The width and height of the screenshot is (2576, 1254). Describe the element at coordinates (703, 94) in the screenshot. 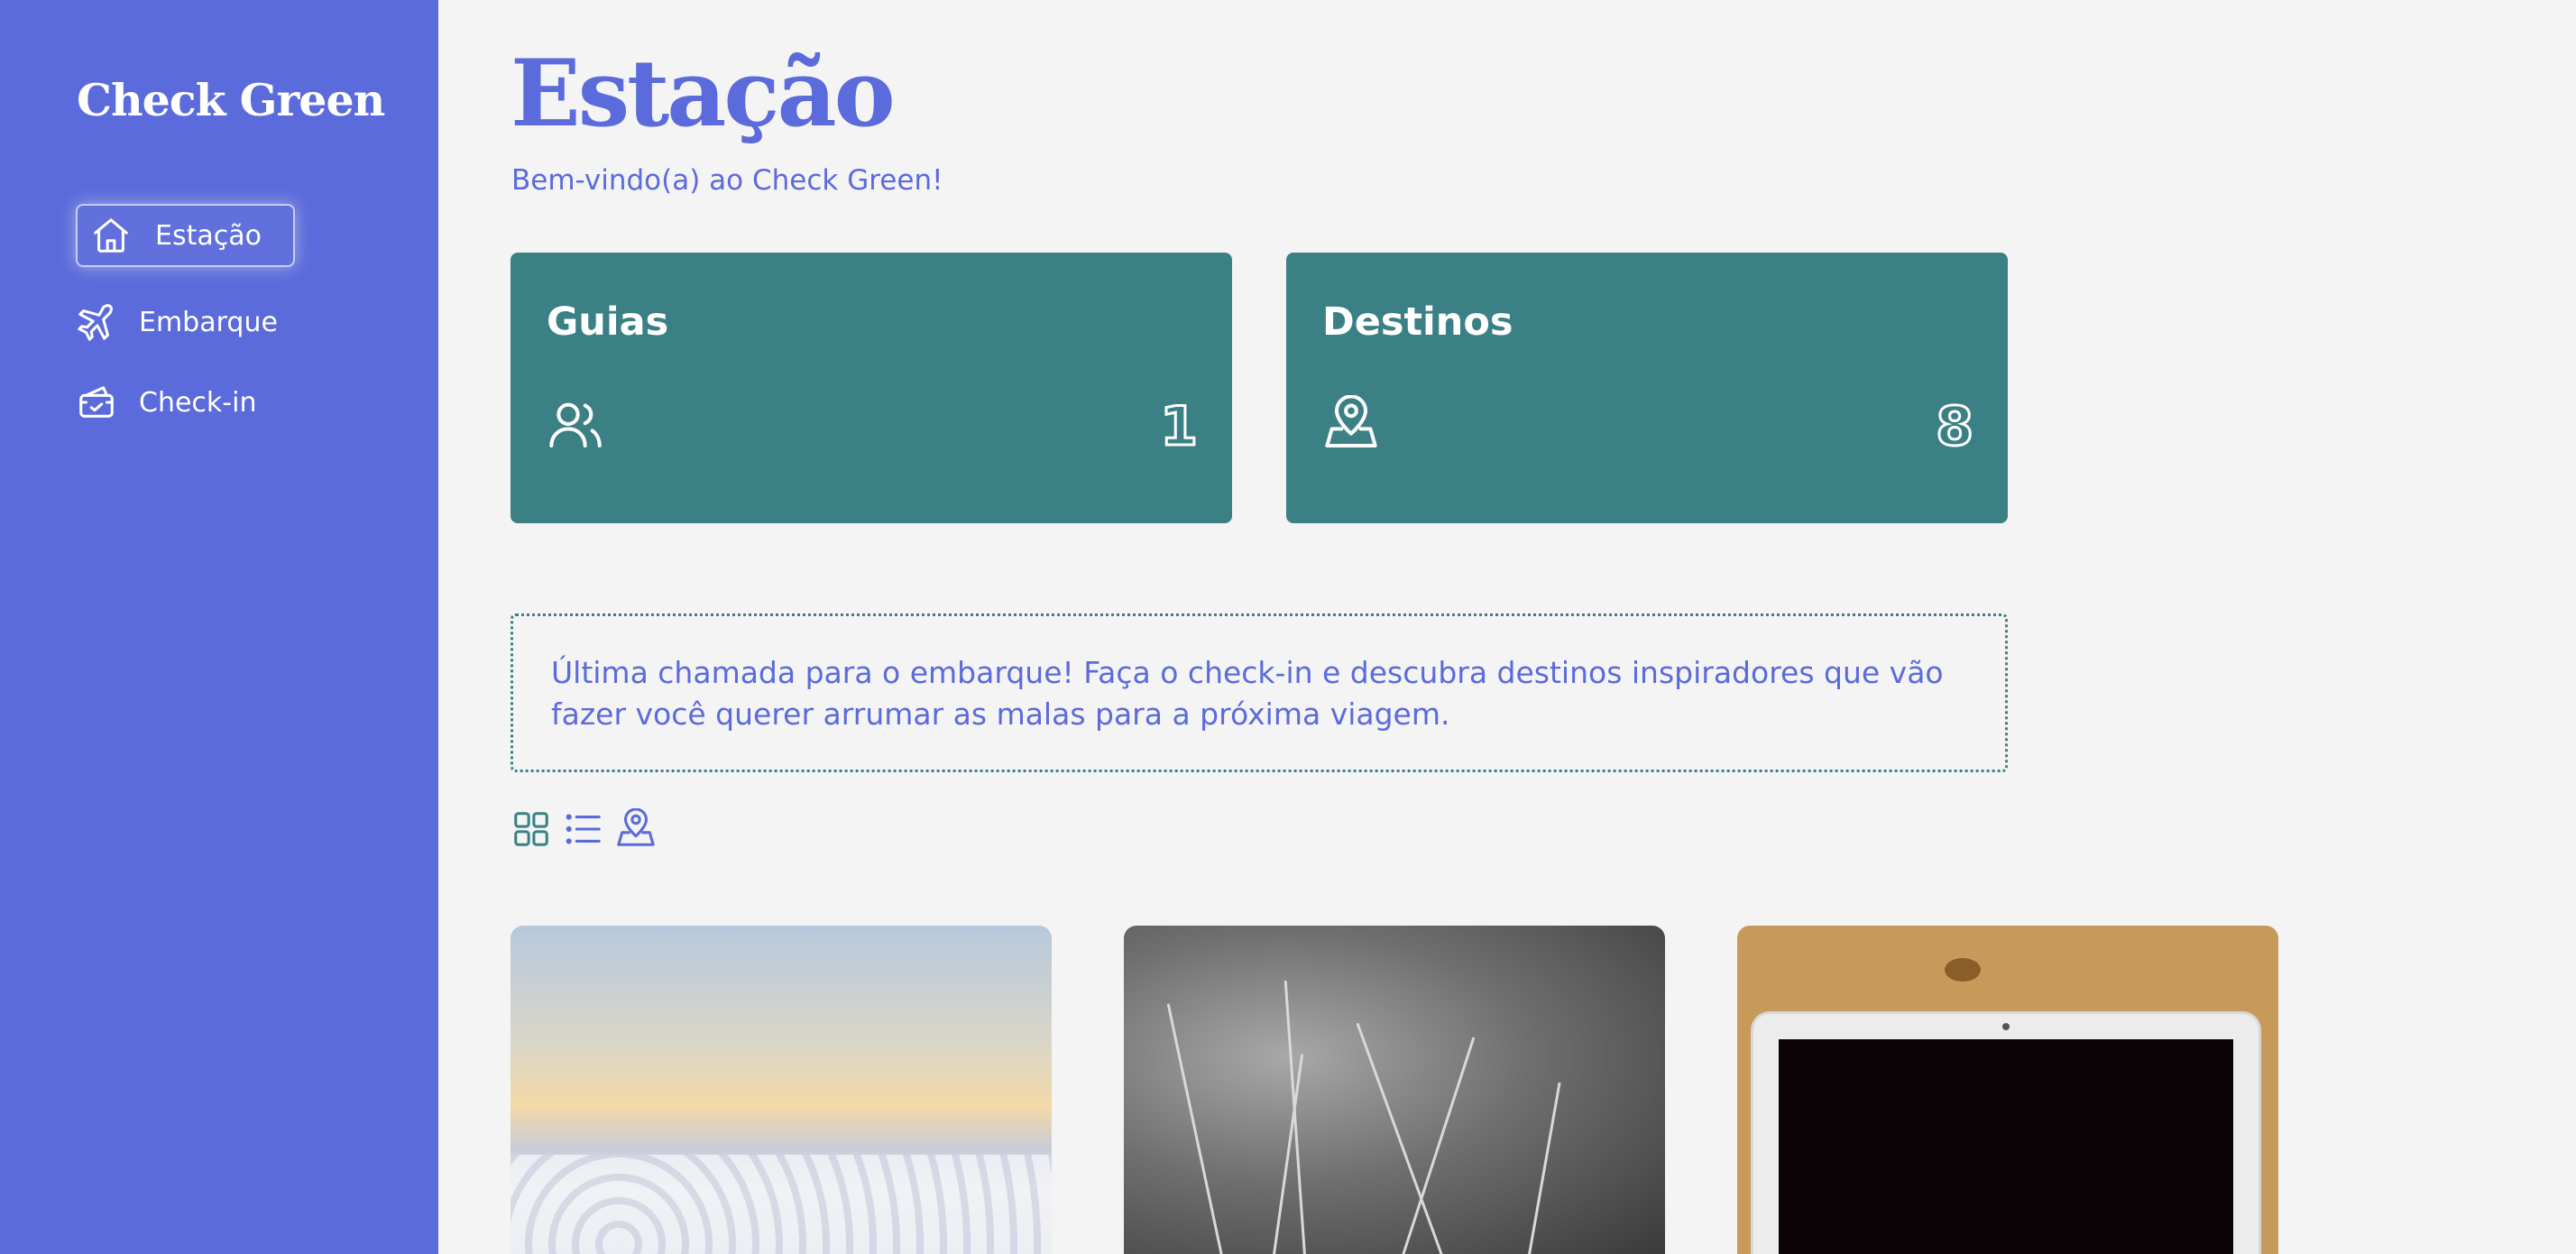

I see `page-title: Estação` at that location.